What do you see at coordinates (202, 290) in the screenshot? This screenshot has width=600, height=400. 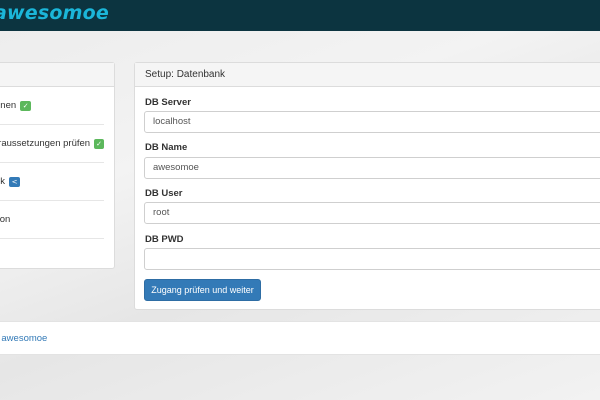 I see `check-access-button: Zugang prüfen und weiter` at bounding box center [202, 290].